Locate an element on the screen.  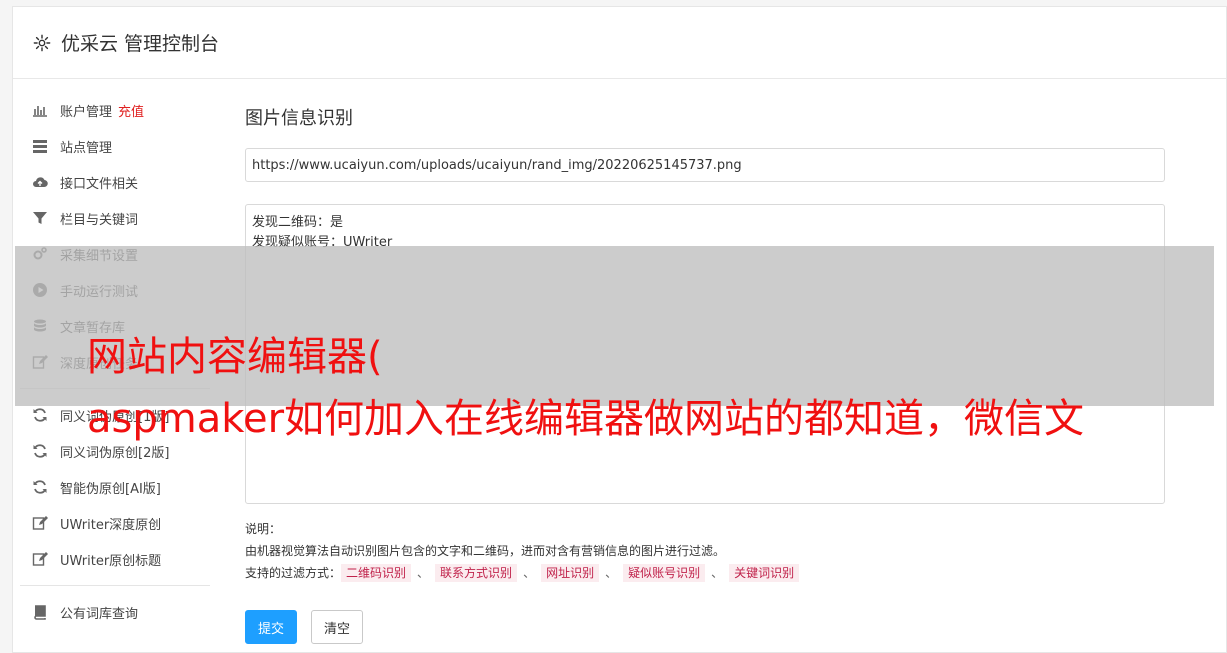
top-bar: 优采云 管理控制台 is located at coordinates (619, 43).